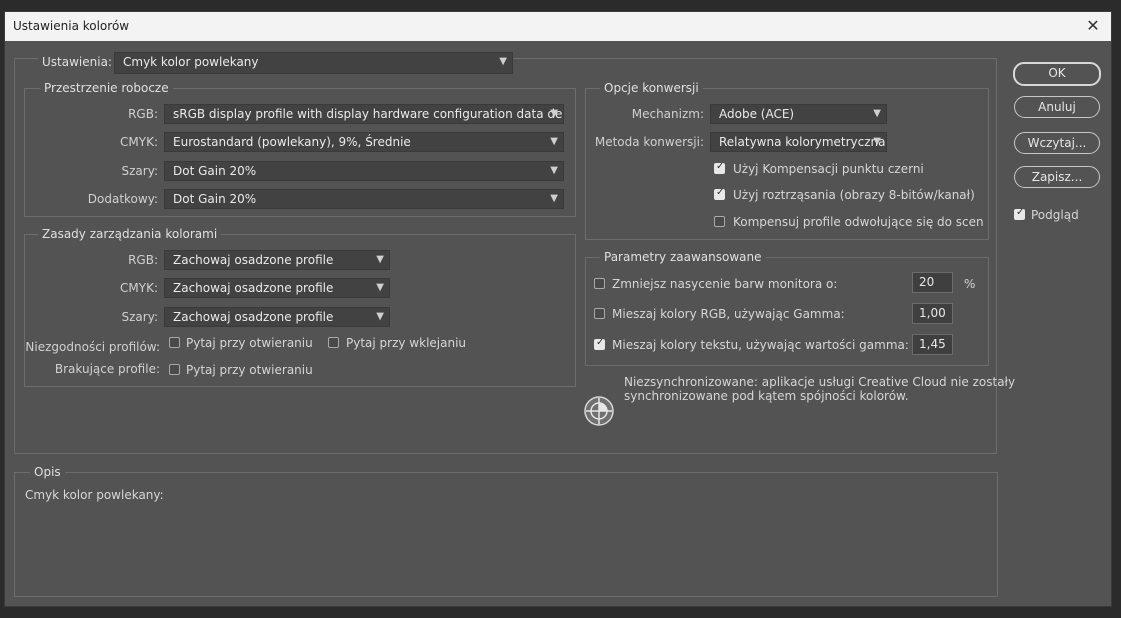  Describe the element at coordinates (47, 472) in the screenshot. I see `description-title: Opis` at that location.